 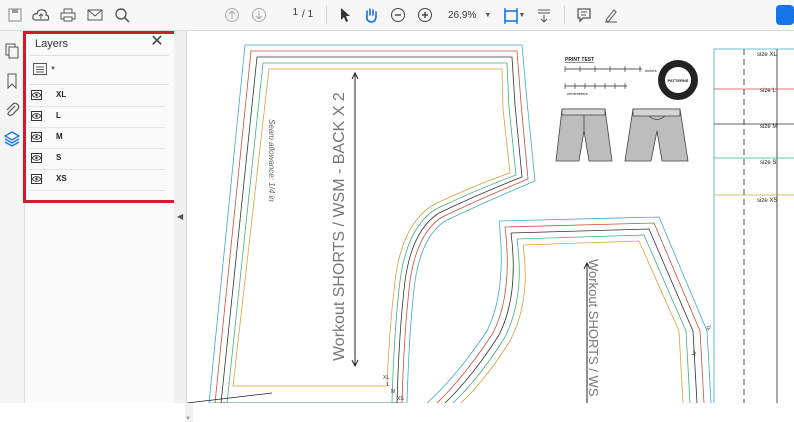 I want to click on shorts-illustration-left, so click(x=584, y=135).